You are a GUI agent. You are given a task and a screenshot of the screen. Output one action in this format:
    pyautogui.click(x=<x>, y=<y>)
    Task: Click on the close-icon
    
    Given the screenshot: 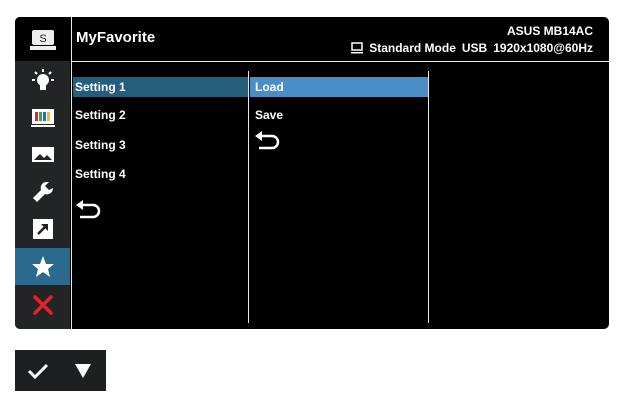 What is the action you would take?
    pyautogui.click(x=42, y=304)
    